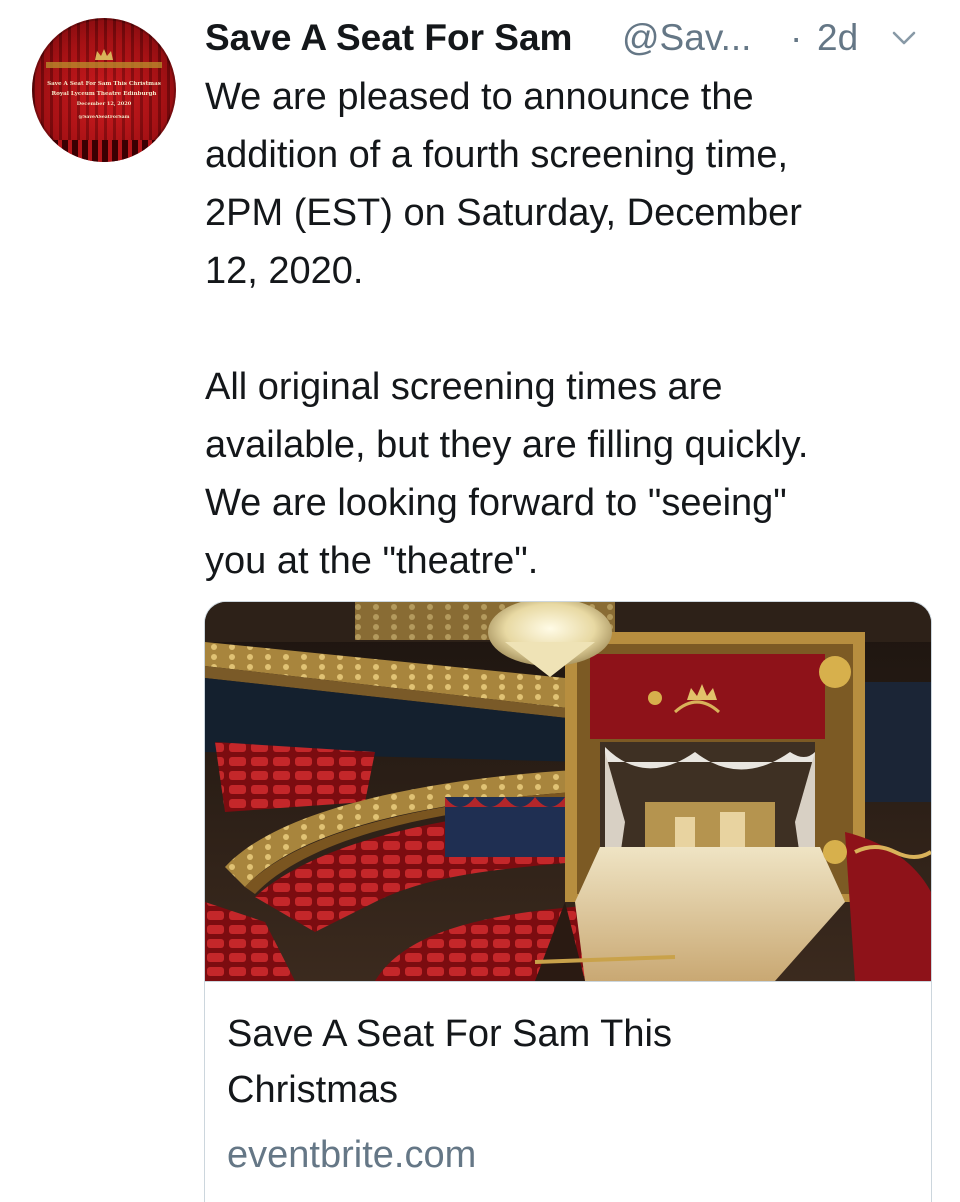  Describe the element at coordinates (104, 117) in the screenshot. I see `avatar-text-handle: @SaveASeatForSam` at that location.